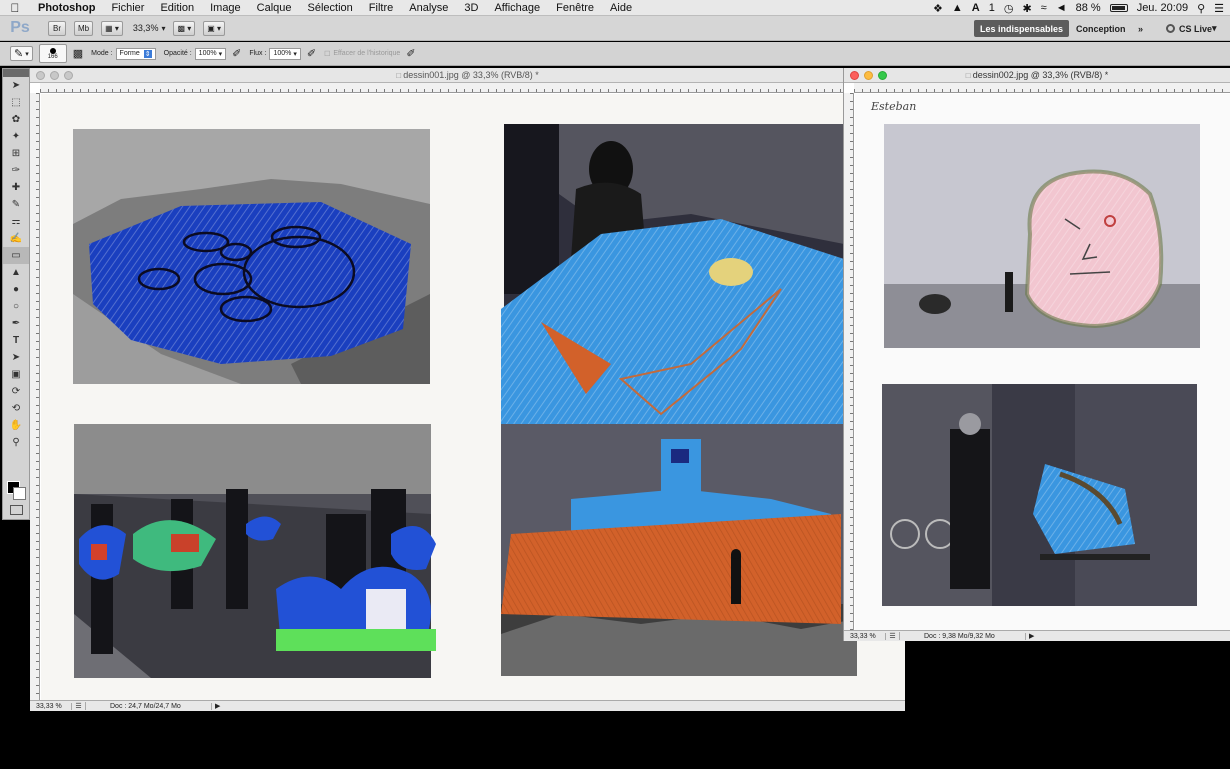 This screenshot has height=769, width=1230. What do you see at coordinates (16, 408) in the screenshot?
I see `3d-orbit-tool-icon: ⟲` at bounding box center [16, 408].